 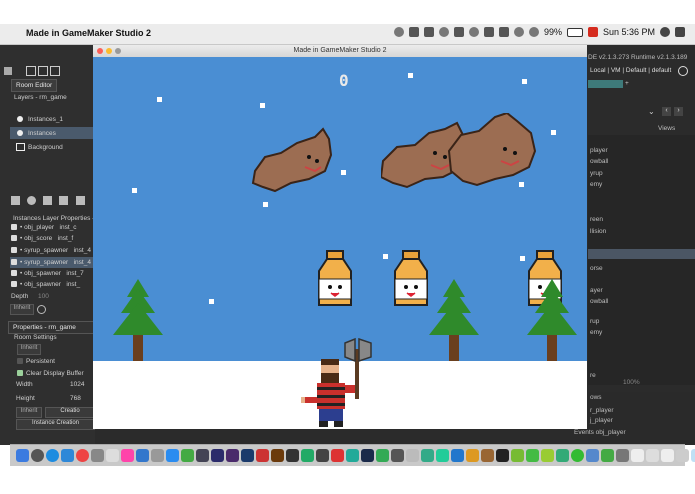 What do you see at coordinates (55, 424) in the screenshot?
I see `instance-creation-order-button: Instance Creation` at bounding box center [55, 424].